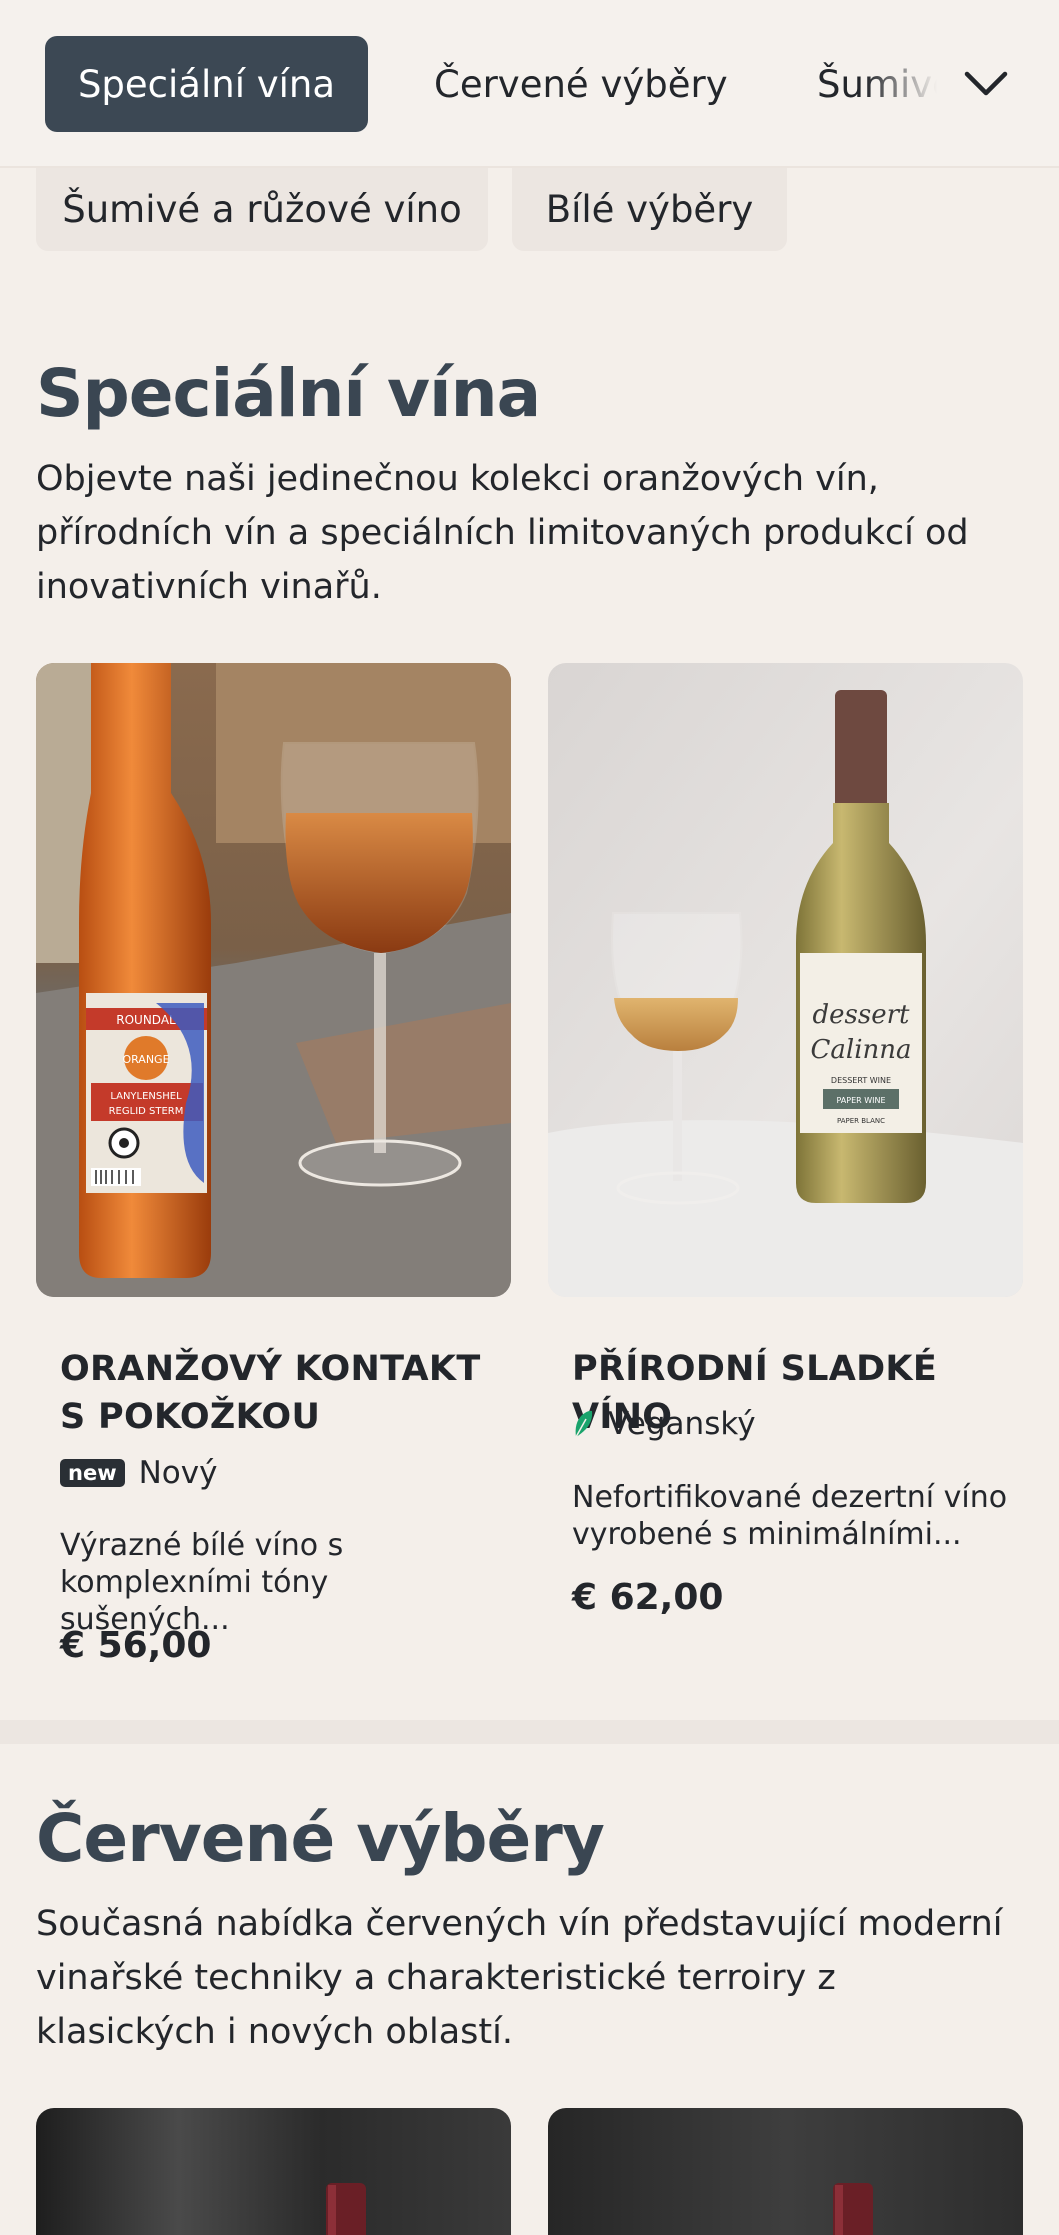 The width and height of the screenshot is (1059, 2235). Describe the element at coordinates (206, 84) in the screenshot. I see `tab-special-wines: Speciální vína` at that location.